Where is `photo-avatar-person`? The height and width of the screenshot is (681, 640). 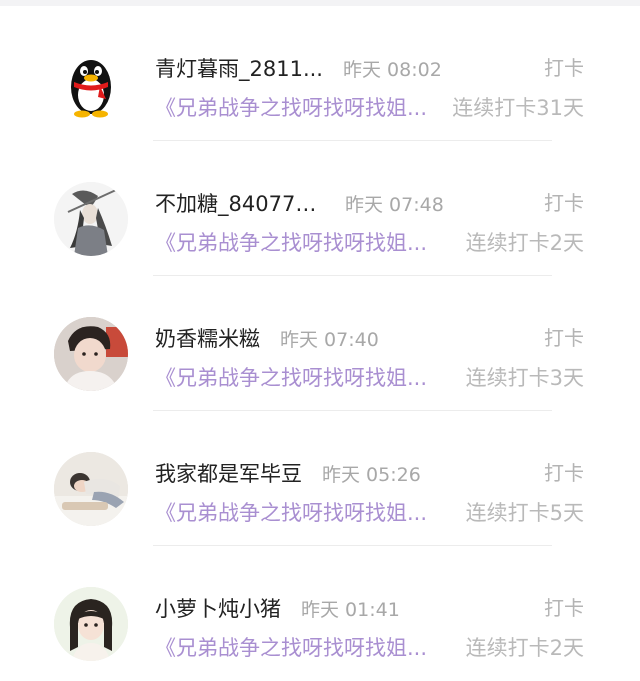
photo-avatar-person is located at coordinates (91, 354).